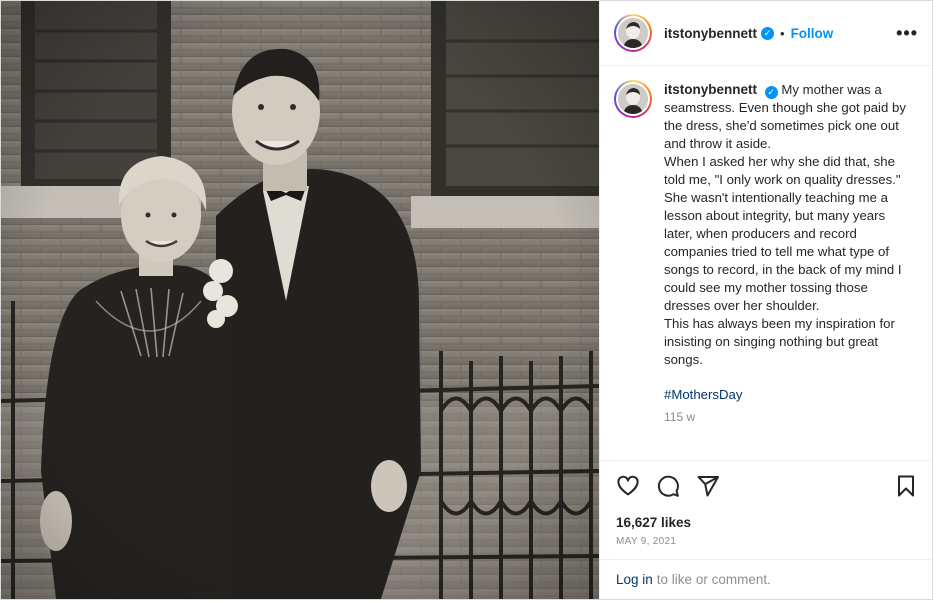 This screenshot has height=603, width=940. What do you see at coordinates (907, 33) in the screenshot?
I see `more-options-icon: •••` at bounding box center [907, 33].